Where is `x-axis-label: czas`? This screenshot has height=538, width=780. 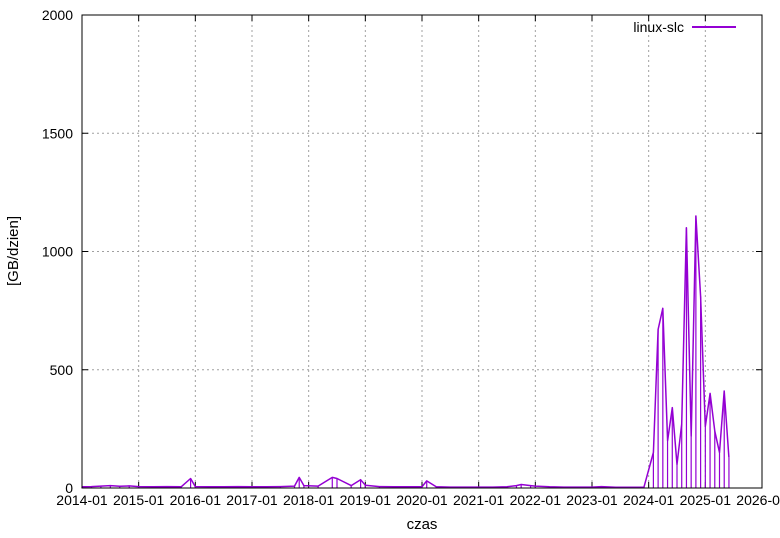
x-axis-label: czas is located at coordinates (422, 524).